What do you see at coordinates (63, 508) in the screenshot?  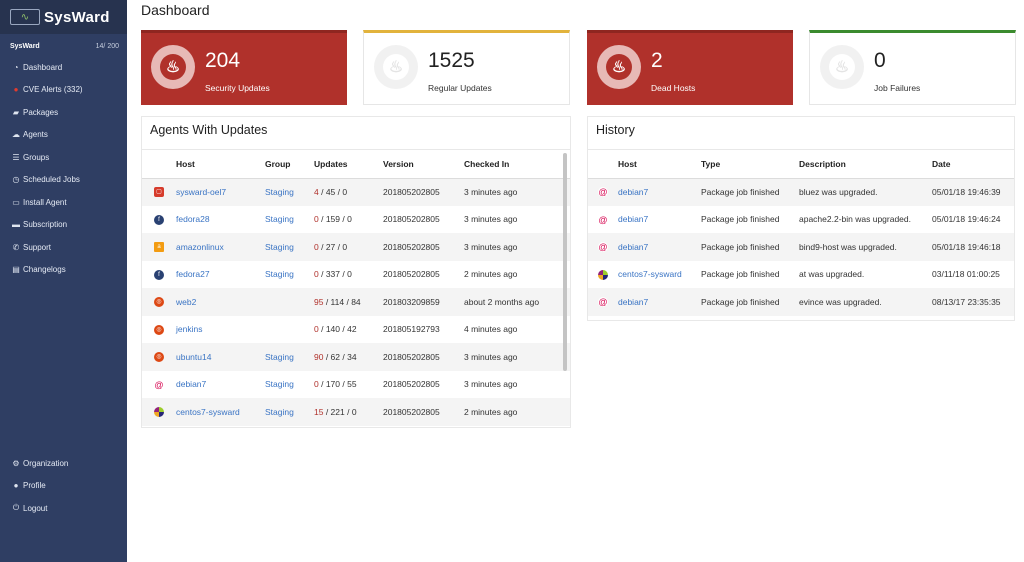 I see `sidebar-item-logout: ⏻ Logout` at bounding box center [63, 508].